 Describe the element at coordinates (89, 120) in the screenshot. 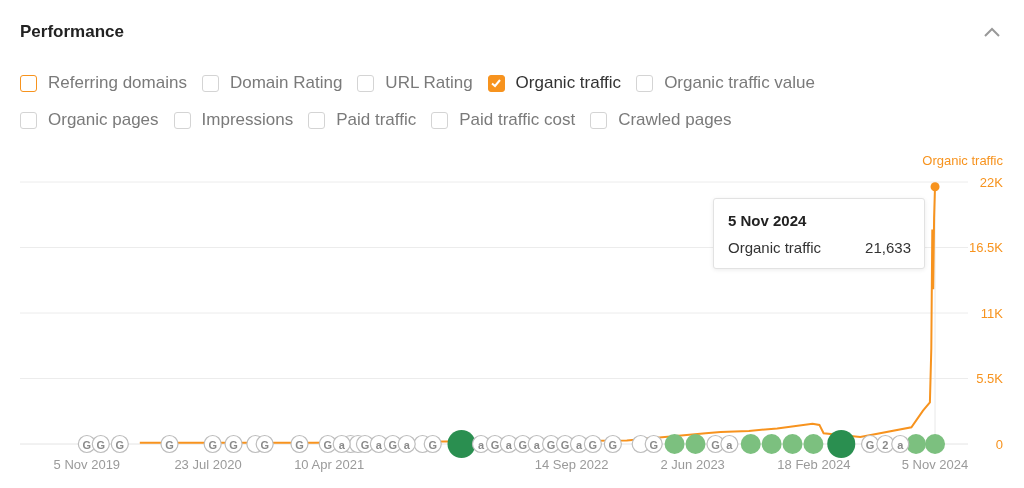

I see `metric-checkbox: Organic pages` at that location.